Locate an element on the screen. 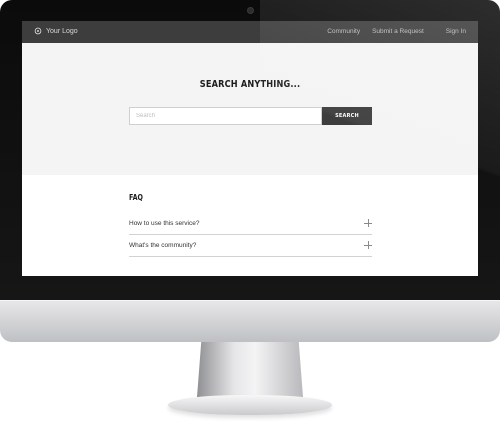  faq-item: How to use this service? is located at coordinates (250, 224).